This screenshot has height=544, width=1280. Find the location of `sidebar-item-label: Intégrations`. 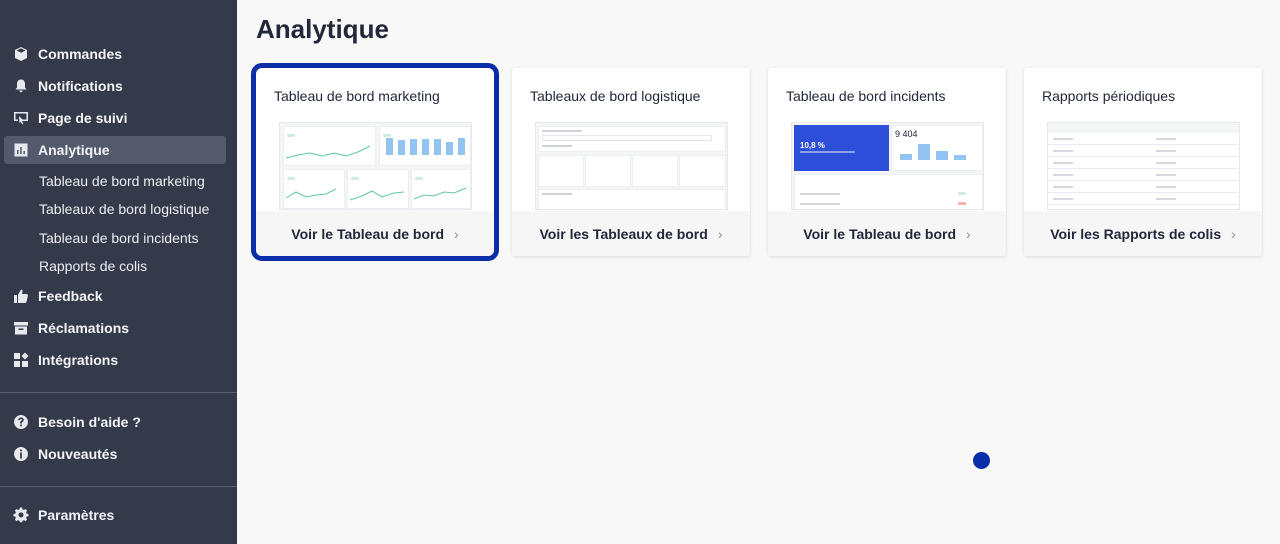

sidebar-item-label: Intégrations is located at coordinates (78, 360).